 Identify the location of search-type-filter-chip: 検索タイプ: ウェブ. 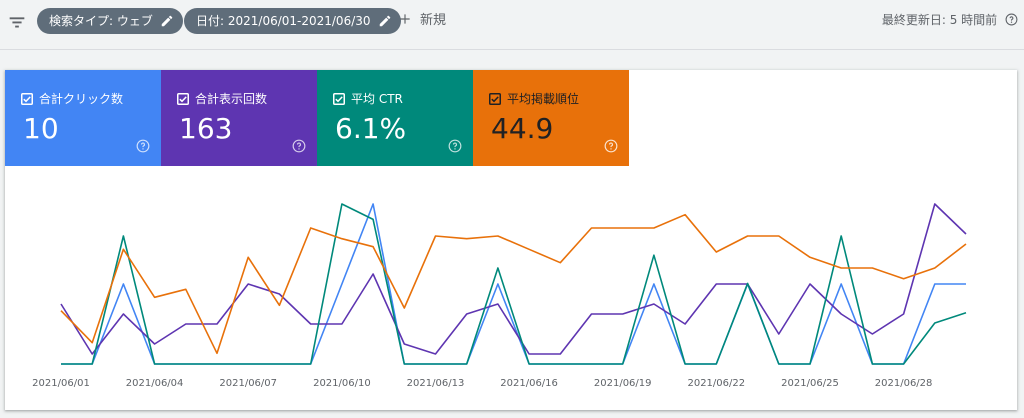
(110, 21).